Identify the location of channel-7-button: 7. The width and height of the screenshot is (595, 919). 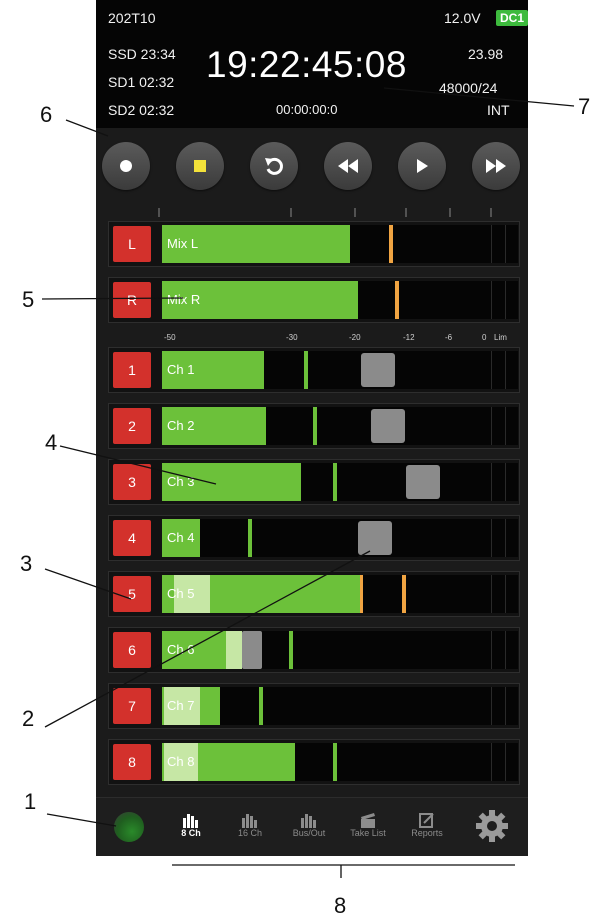
(132, 706).